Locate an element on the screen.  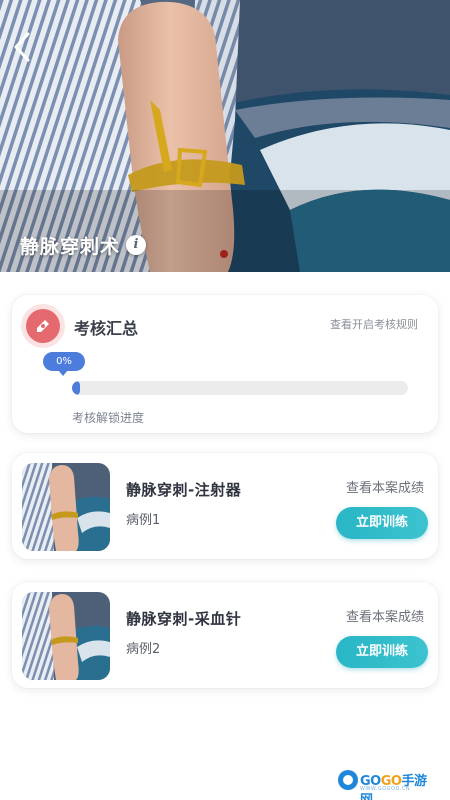
watermark-brand: GOGO手游网 is located at coordinates (393, 787).